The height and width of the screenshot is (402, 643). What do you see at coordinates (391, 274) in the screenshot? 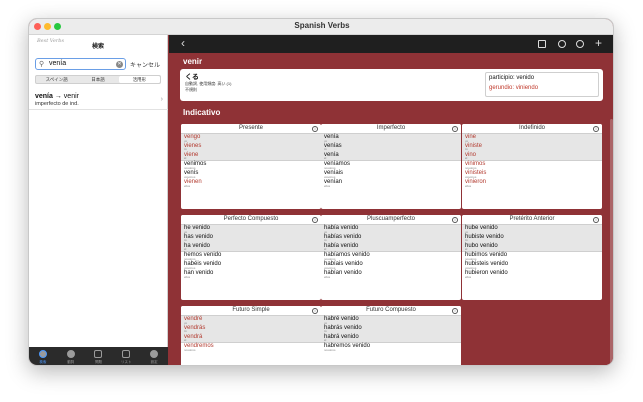
I see `conjugation-row: habían venido ellos` at bounding box center [391, 274].